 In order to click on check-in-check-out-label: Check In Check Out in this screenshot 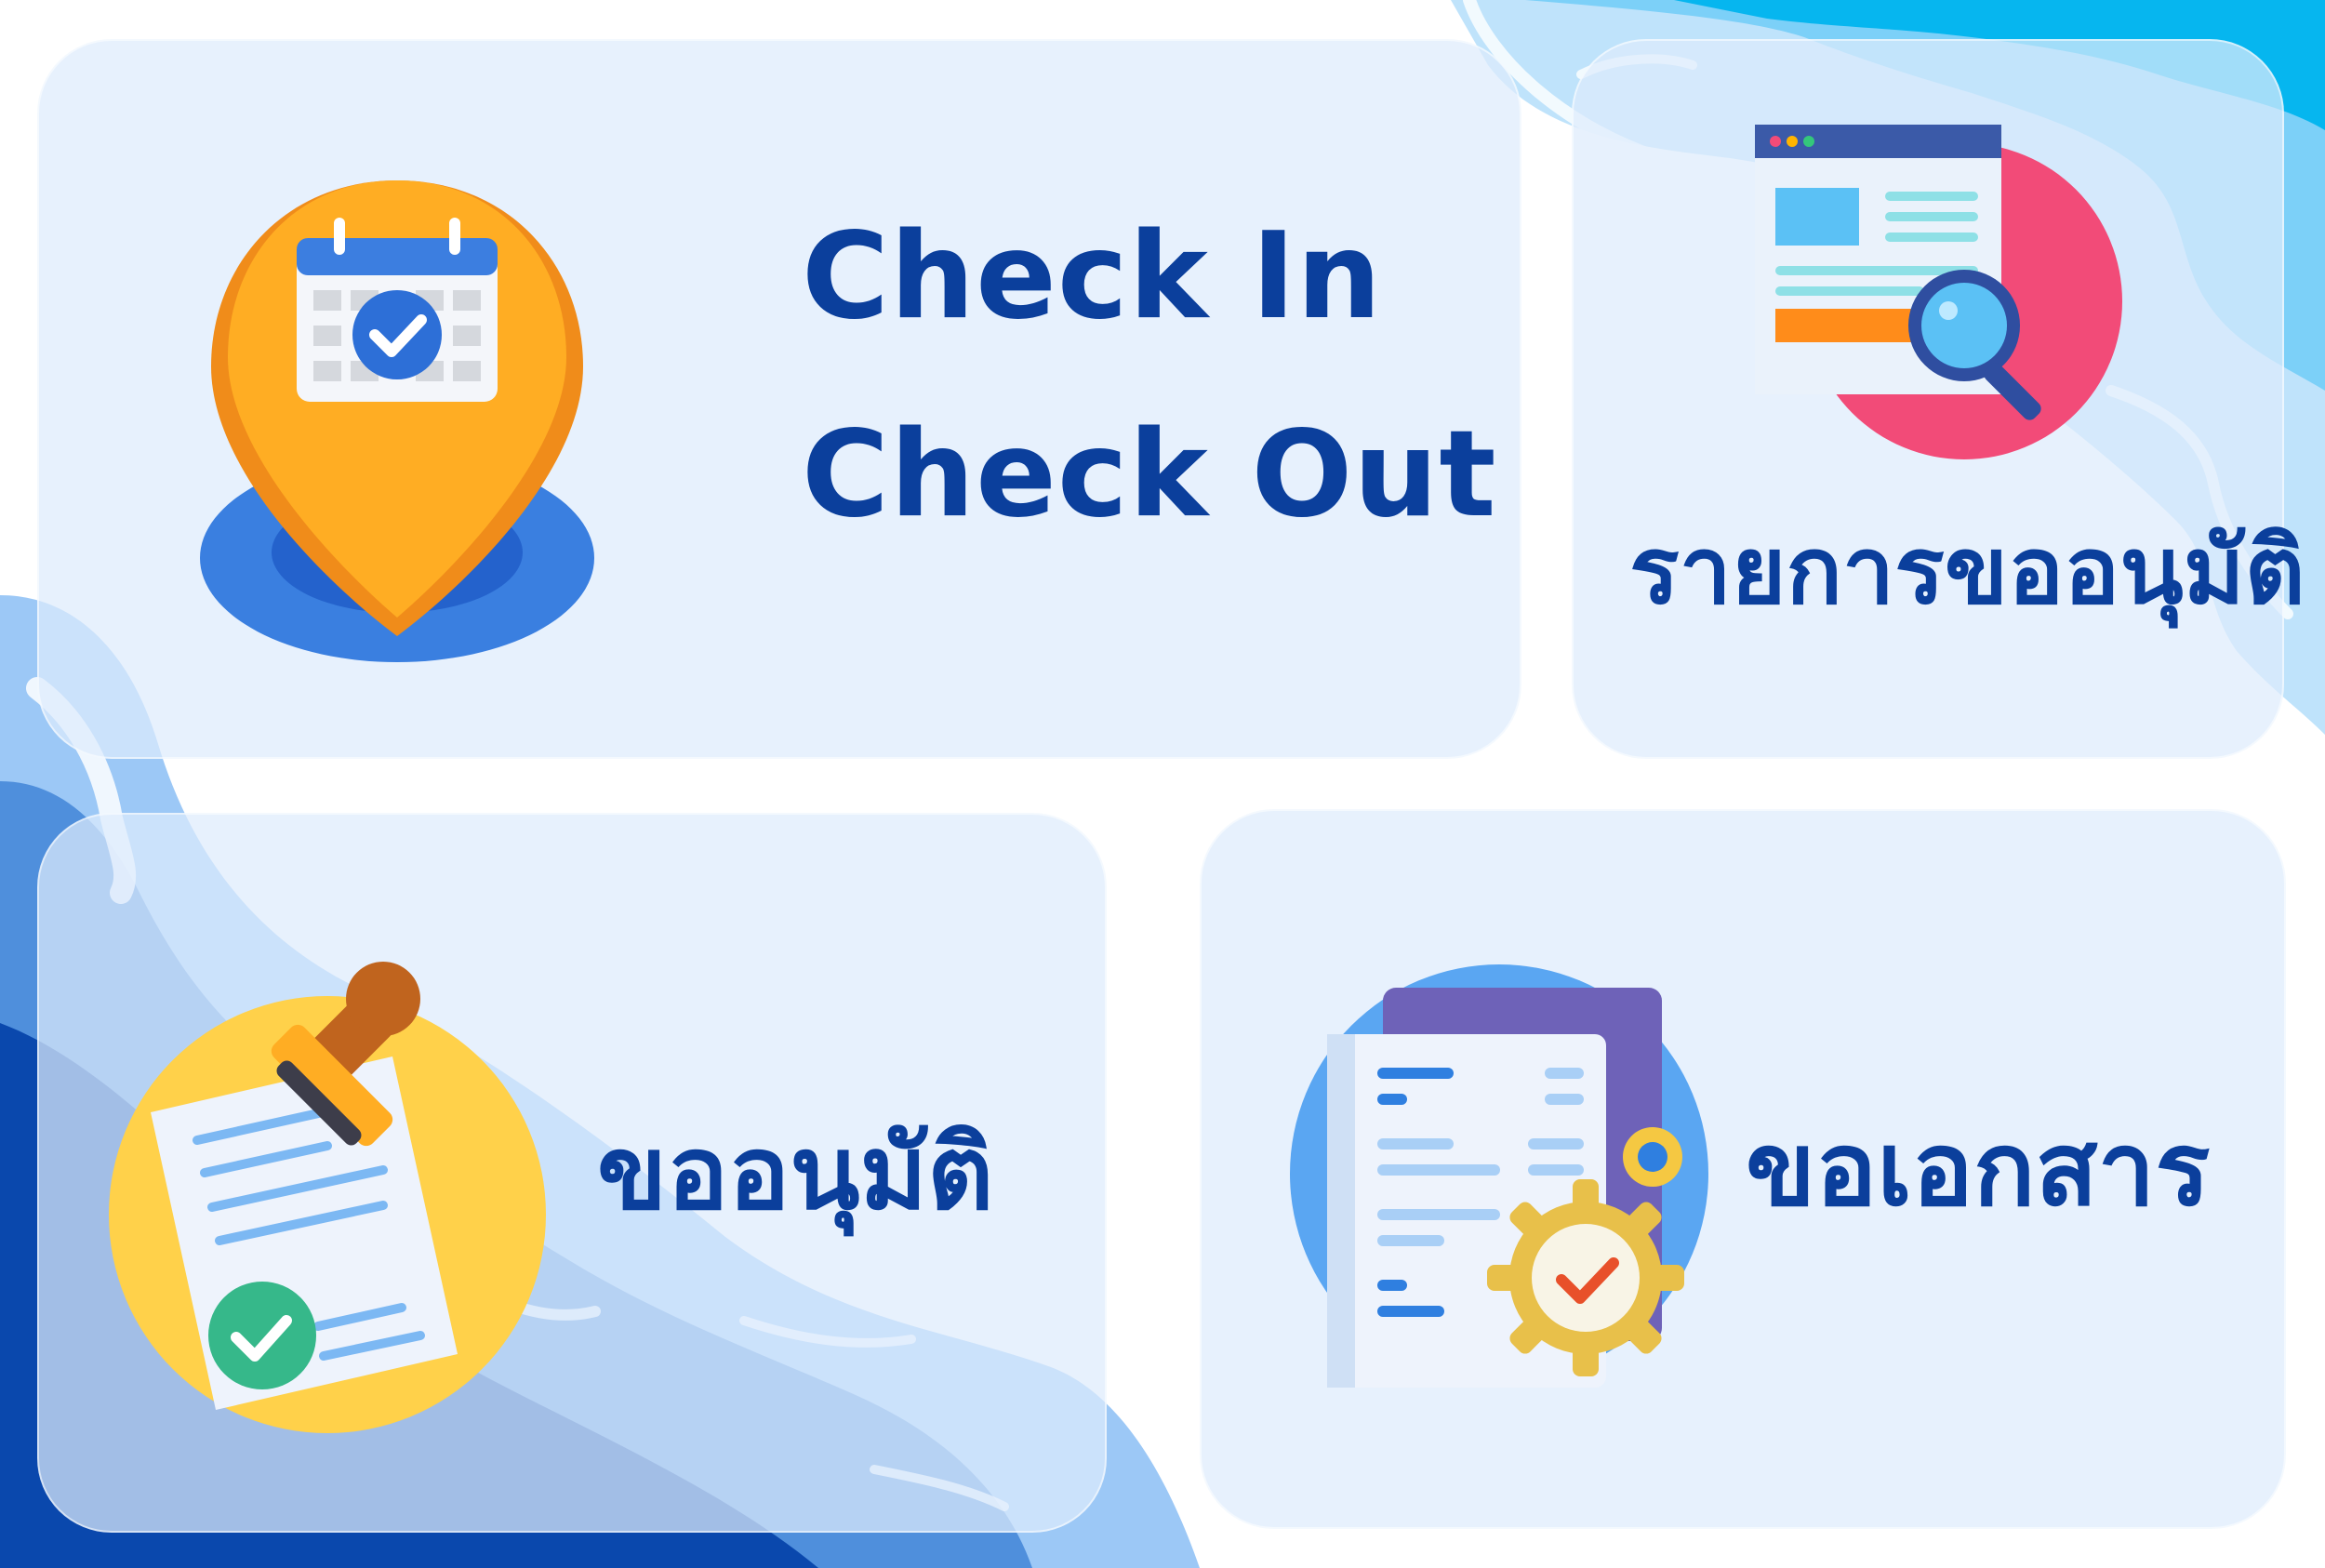, I will do `click(1149, 375)`.